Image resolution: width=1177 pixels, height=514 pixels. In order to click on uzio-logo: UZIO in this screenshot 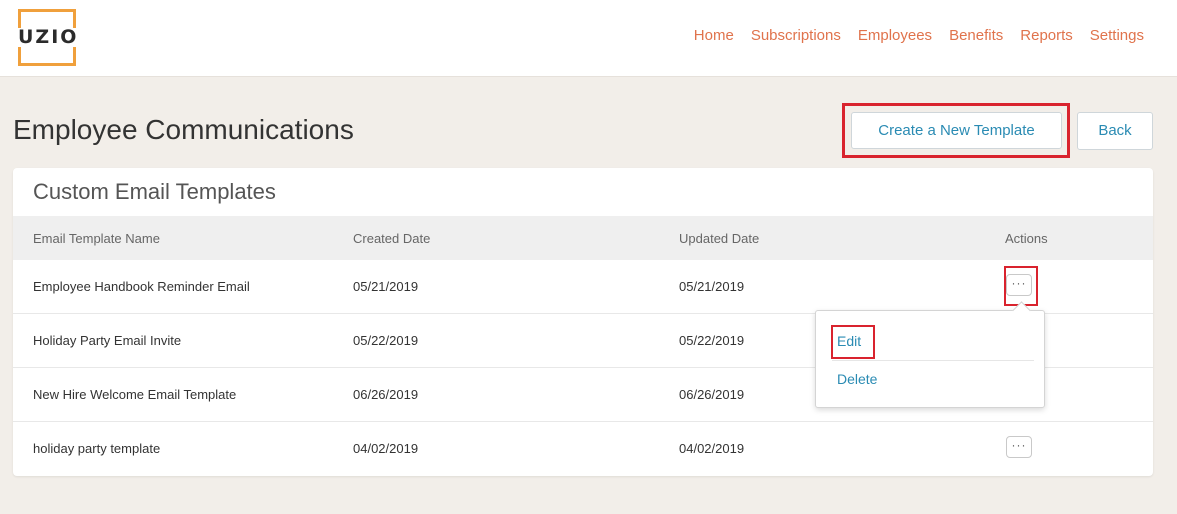, I will do `click(47, 37)`.